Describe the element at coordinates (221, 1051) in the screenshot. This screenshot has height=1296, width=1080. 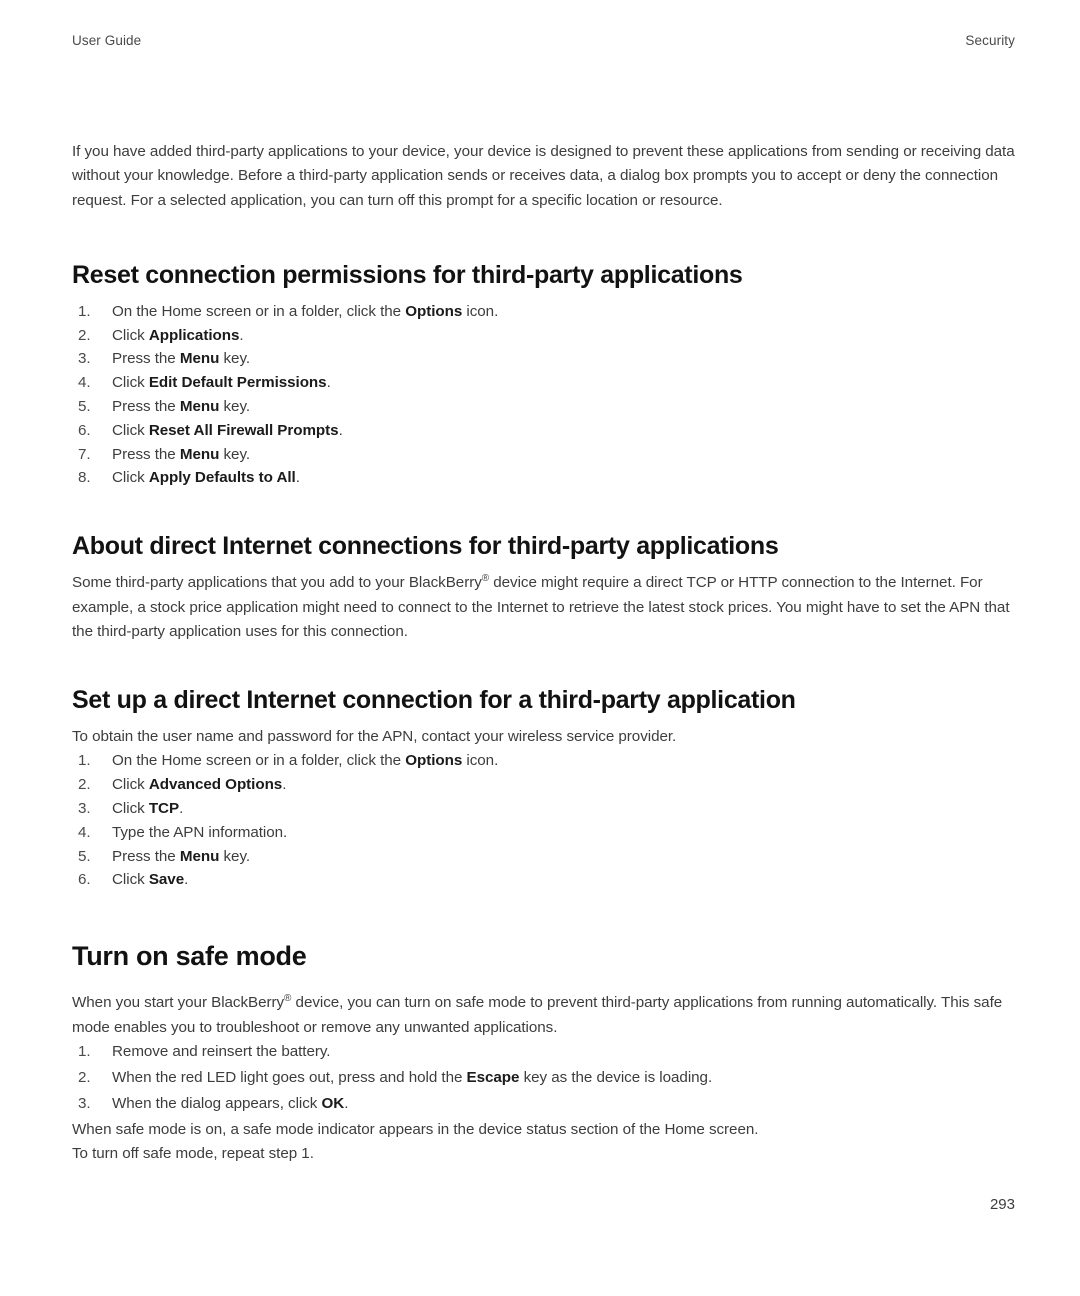
I see `step-text: Remove and reinsert the battery.` at that location.